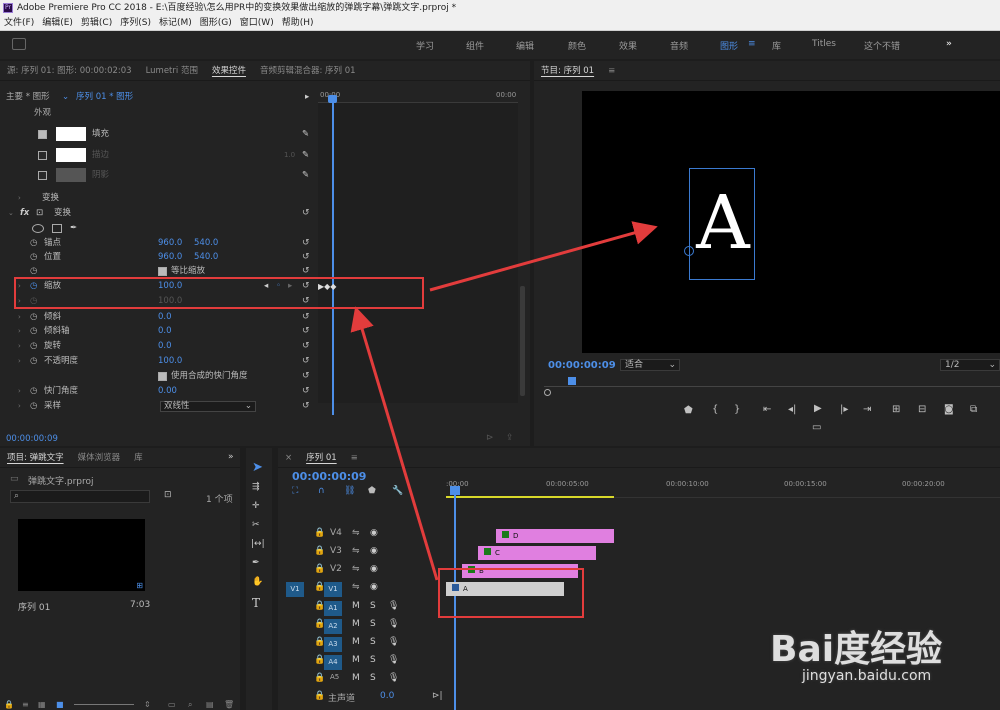 Image resolution: width=1000 pixels, height=710 pixels. Describe the element at coordinates (73, 228) in the screenshot. I see `pen-mask-icon: ✒` at that location.